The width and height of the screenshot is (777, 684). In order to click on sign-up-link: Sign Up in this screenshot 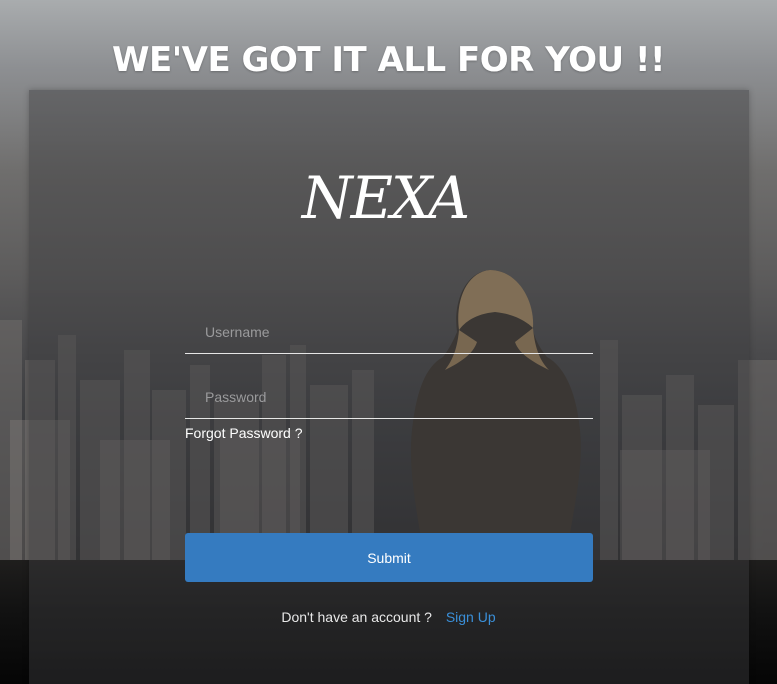, I will do `click(471, 617)`.